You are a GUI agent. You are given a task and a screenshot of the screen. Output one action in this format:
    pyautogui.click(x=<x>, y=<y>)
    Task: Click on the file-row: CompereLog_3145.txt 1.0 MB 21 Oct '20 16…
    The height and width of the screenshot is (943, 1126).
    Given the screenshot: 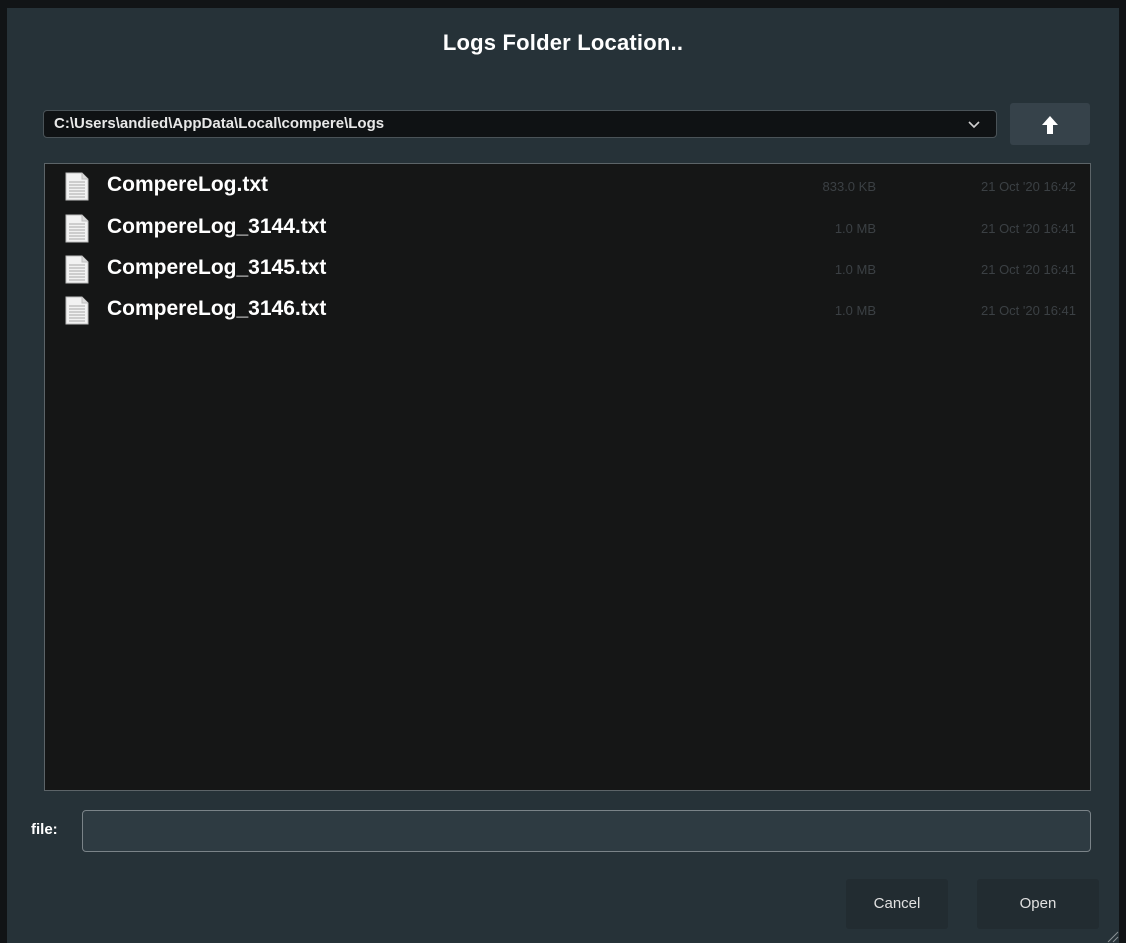 What is the action you would take?
    pyautogui.click(x=567, y=269)
    